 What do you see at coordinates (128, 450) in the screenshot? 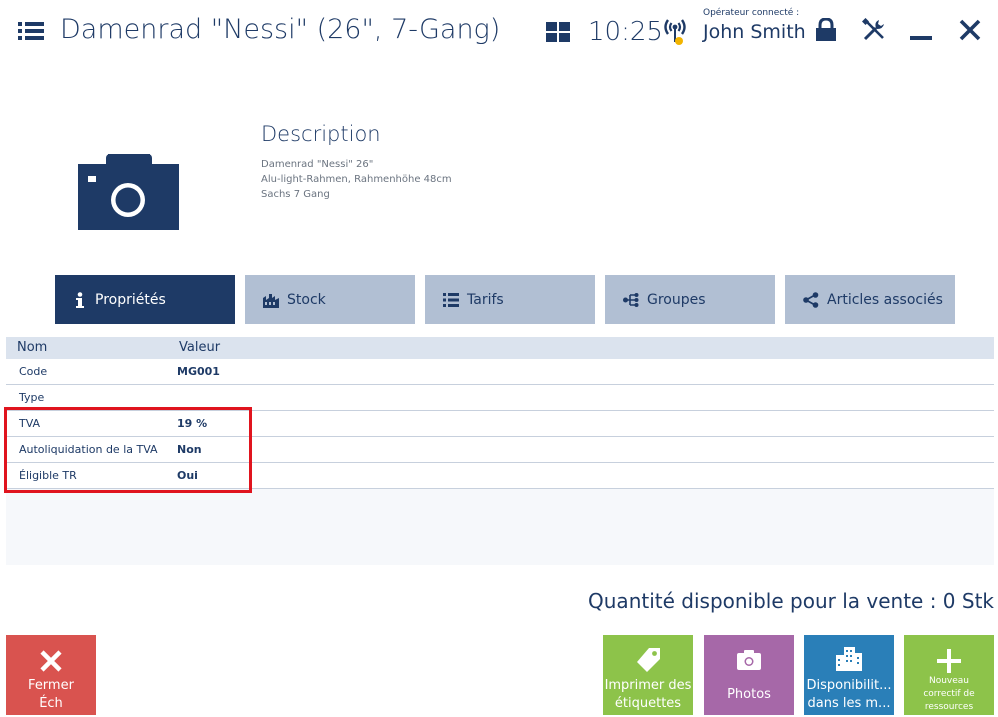
I see `highlight-box` at bounding box center [128, 450].